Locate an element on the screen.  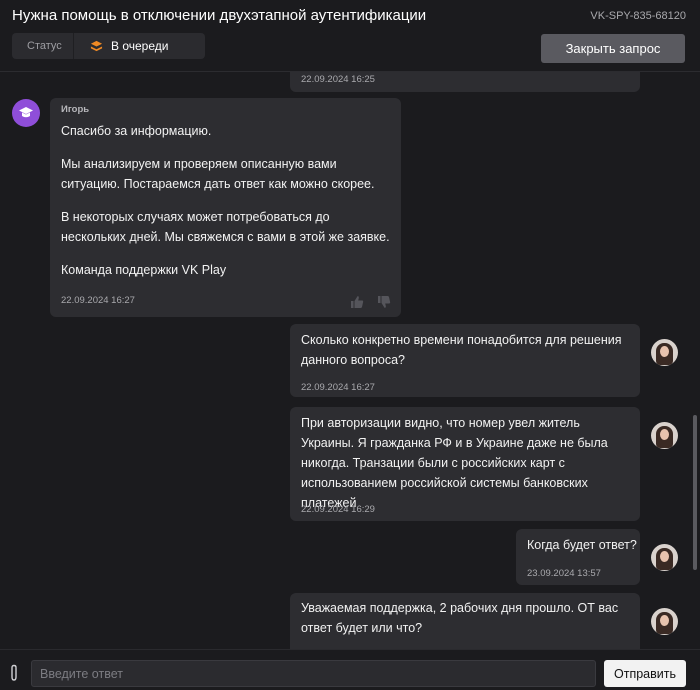
paperclip-icon is located at coordinates (14, 673).